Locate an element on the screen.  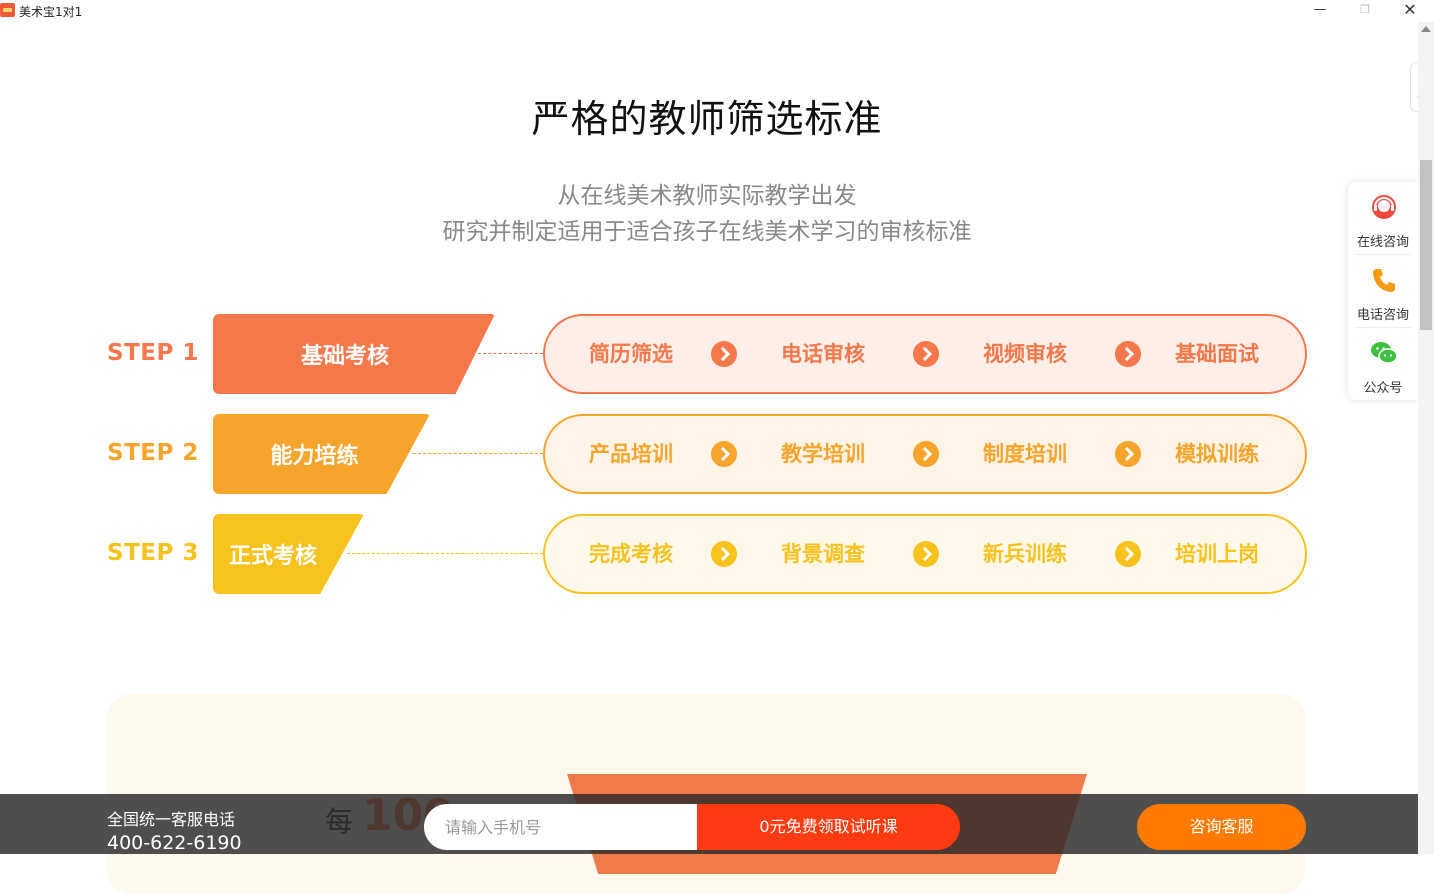
free-trial-button: 0元免费领取试听课 is located at coordinates (828, 827).